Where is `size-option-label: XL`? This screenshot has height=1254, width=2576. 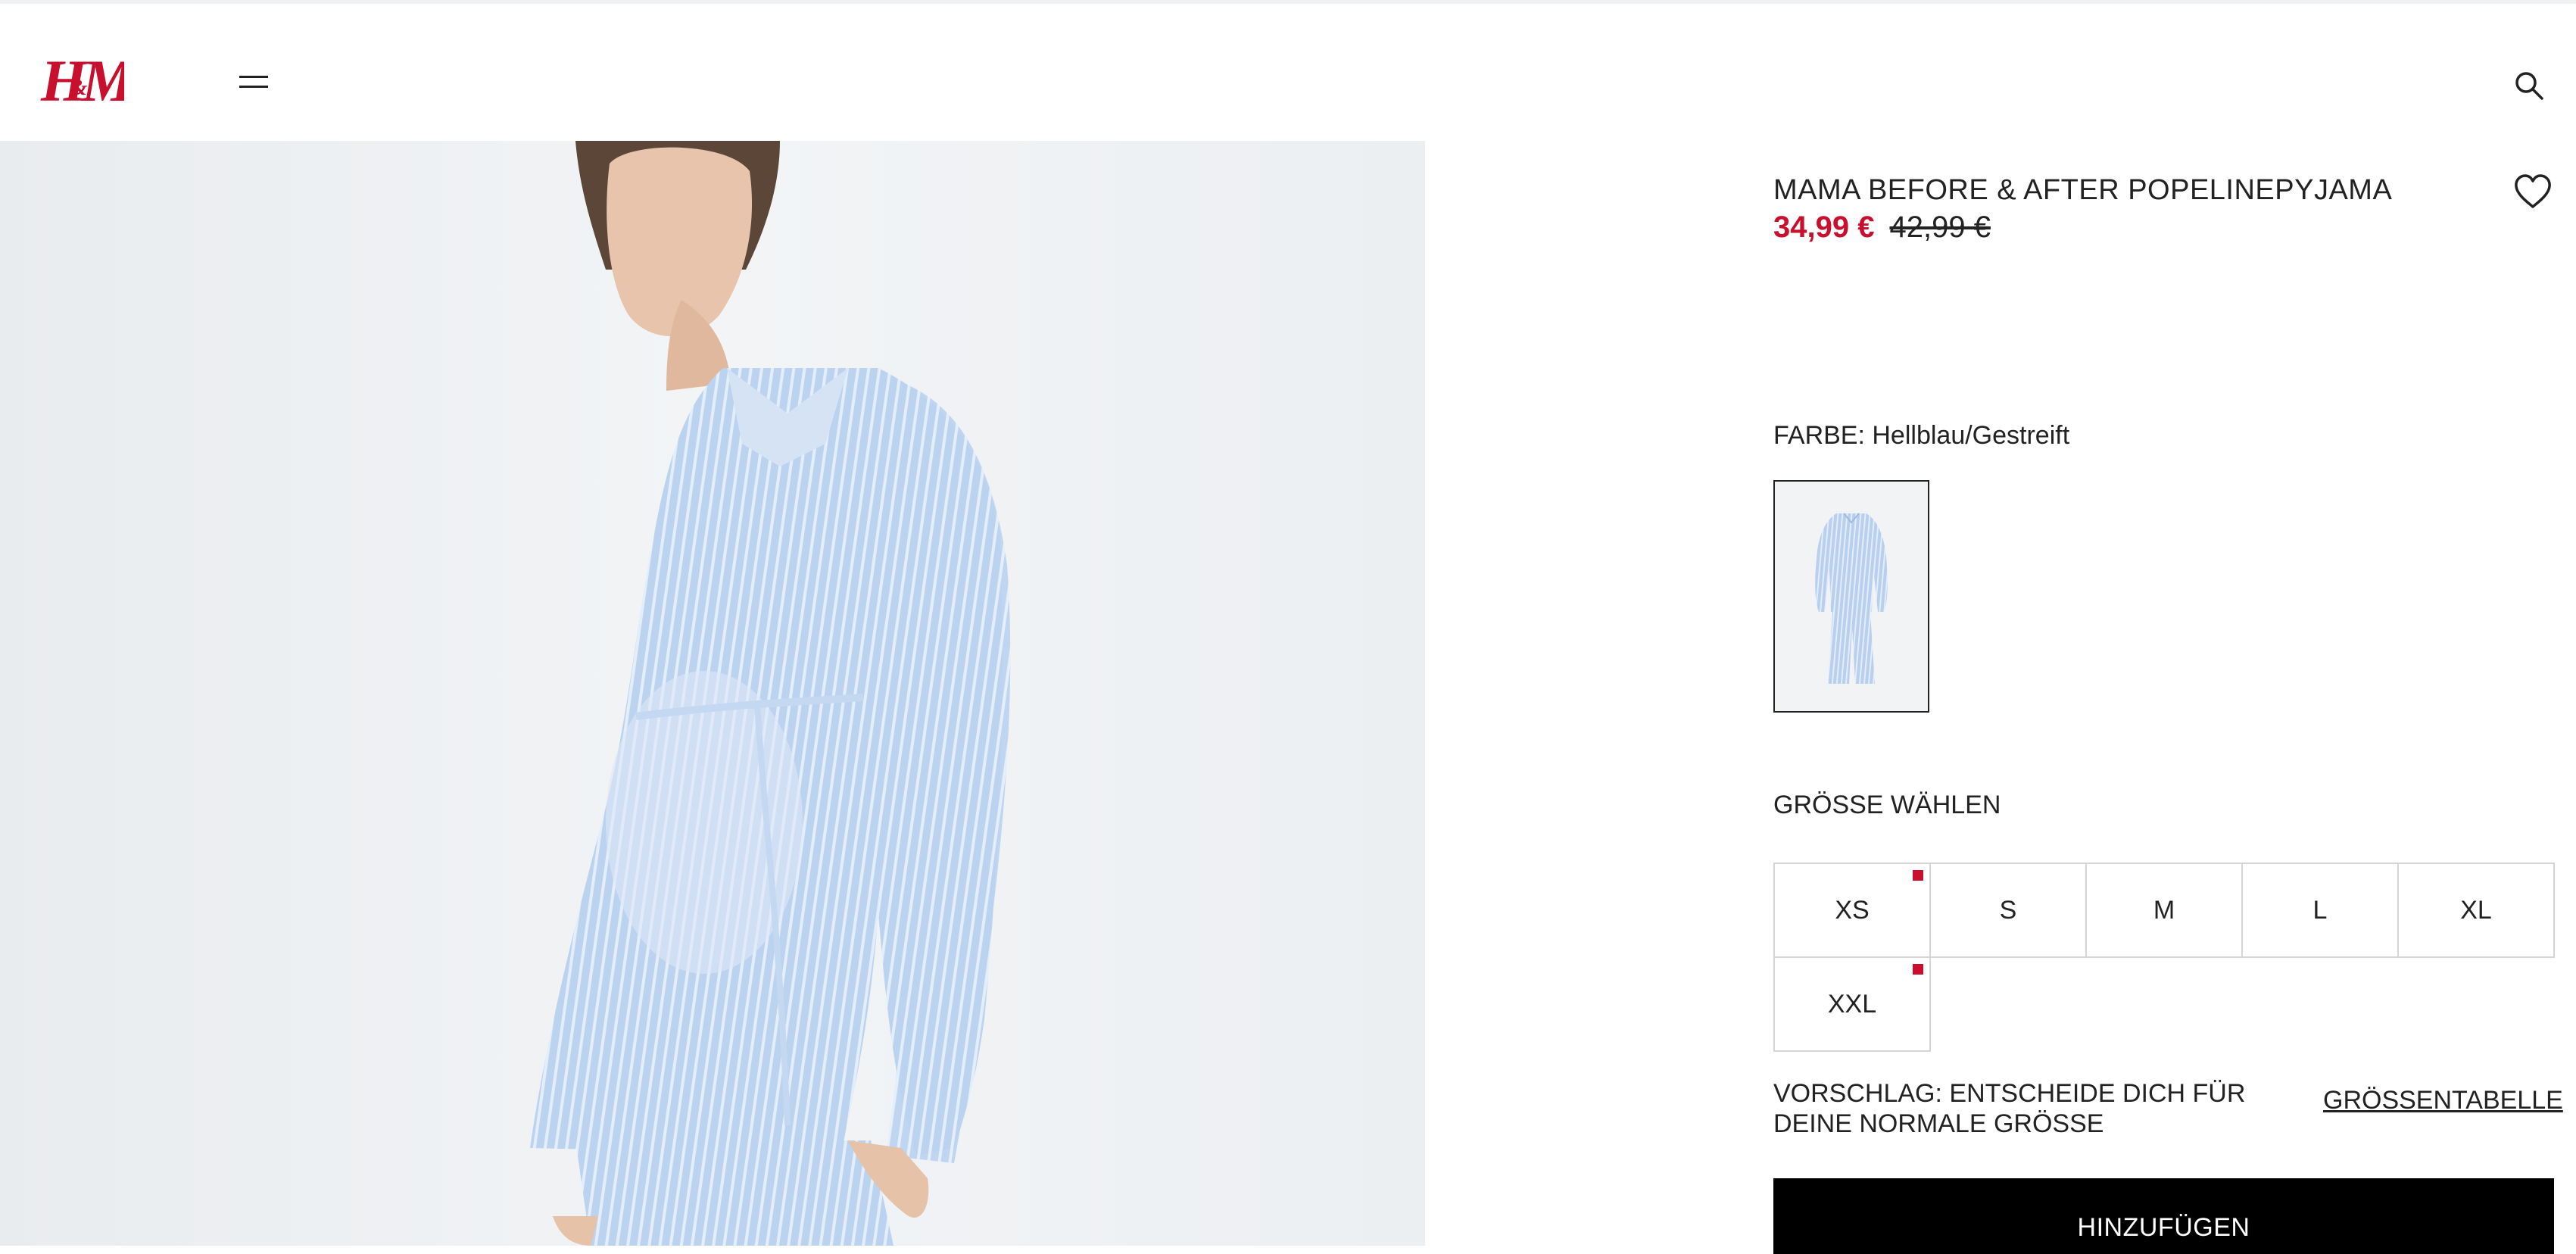
size-option-label: XL is located at coordinates (2476, 910).